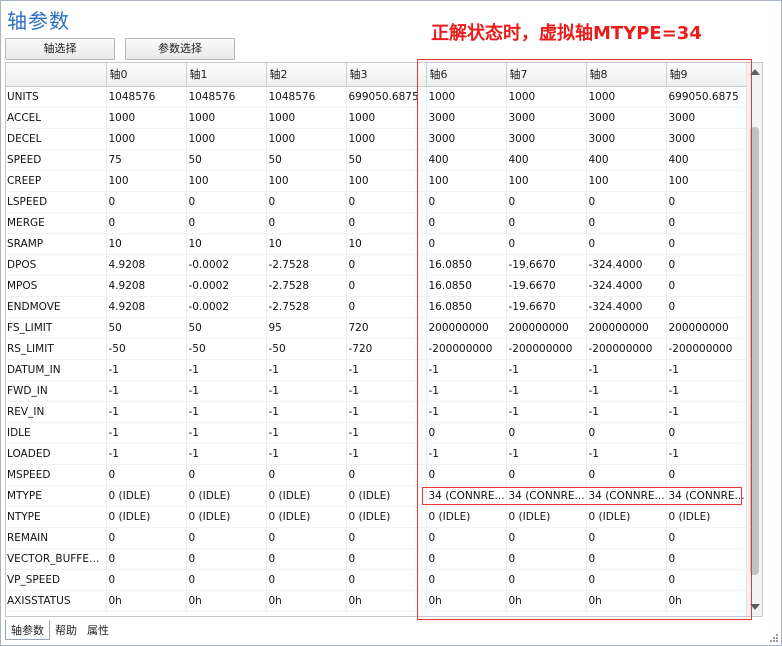 The height and width of the screenshot is (646, 782). I want to click on table-row: SRAMP 10 10 10 10 0 0 0 0, so click(376, 244).